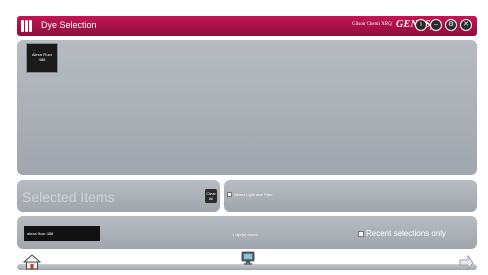  What do you see at coordinates (69, 25) in the screenshot?
I see `window-title: Dye Selection` at bounding box center [69, 25].